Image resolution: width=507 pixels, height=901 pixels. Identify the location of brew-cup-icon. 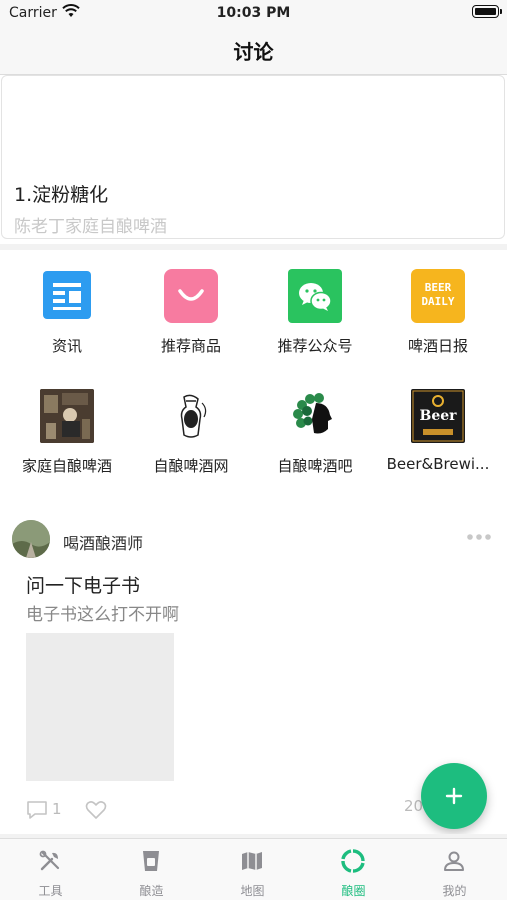
(151, 861).